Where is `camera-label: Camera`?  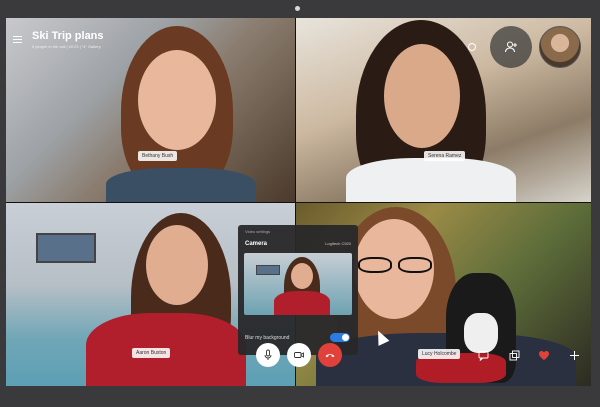
camera-label: Camera is located at coordinates (256, 244).